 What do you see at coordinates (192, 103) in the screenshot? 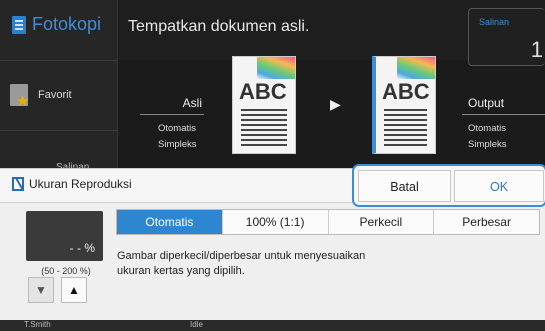
I see `original-label: Asli` at bounding box center [192, 103].